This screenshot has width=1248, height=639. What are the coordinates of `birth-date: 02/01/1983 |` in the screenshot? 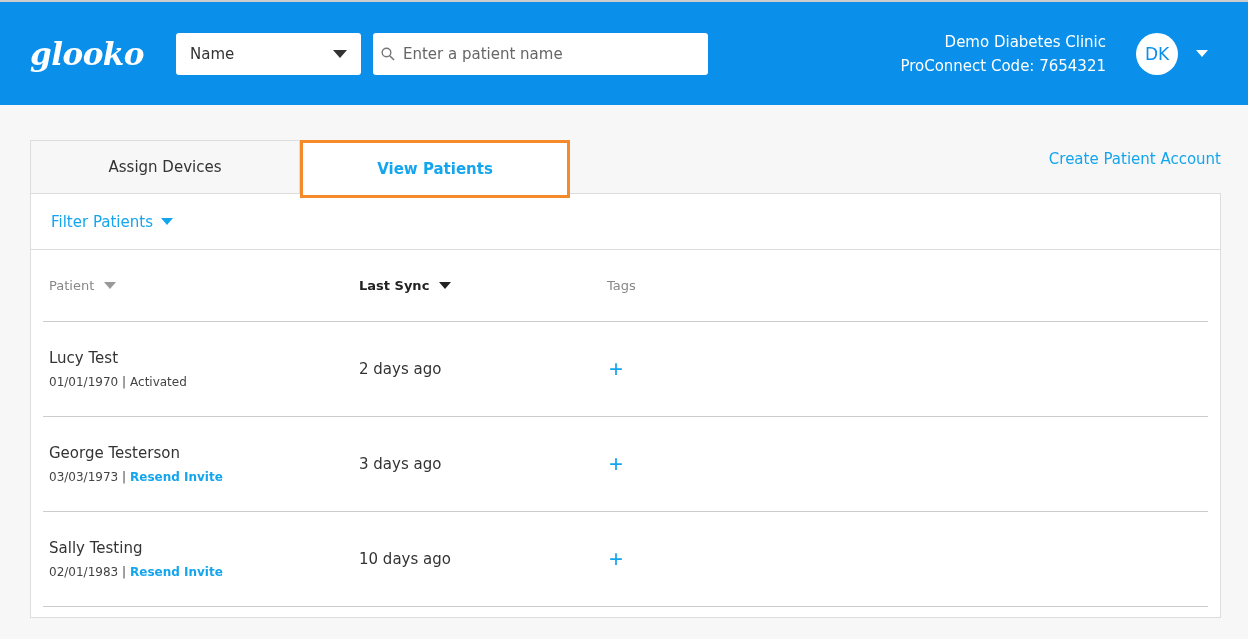 It's located at (88, 572).